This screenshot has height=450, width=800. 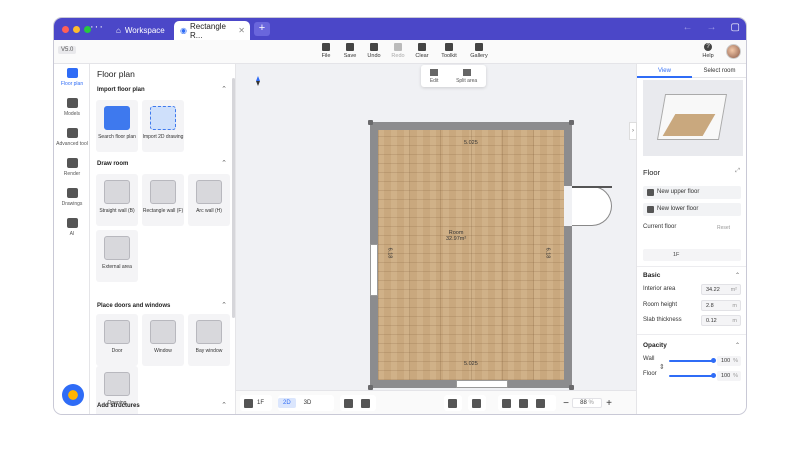 What do you see at coordinates (163, 340) in the screenshot?
I see `window-card: Window` at bounding box center [163, 340].